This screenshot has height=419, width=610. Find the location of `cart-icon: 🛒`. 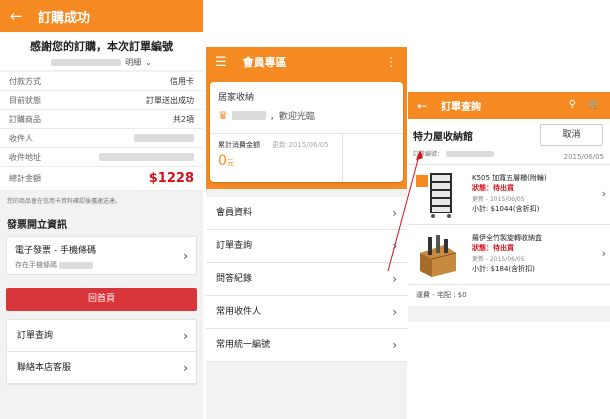

cart-icon: 🛒 is located at coordinates (594, 104).